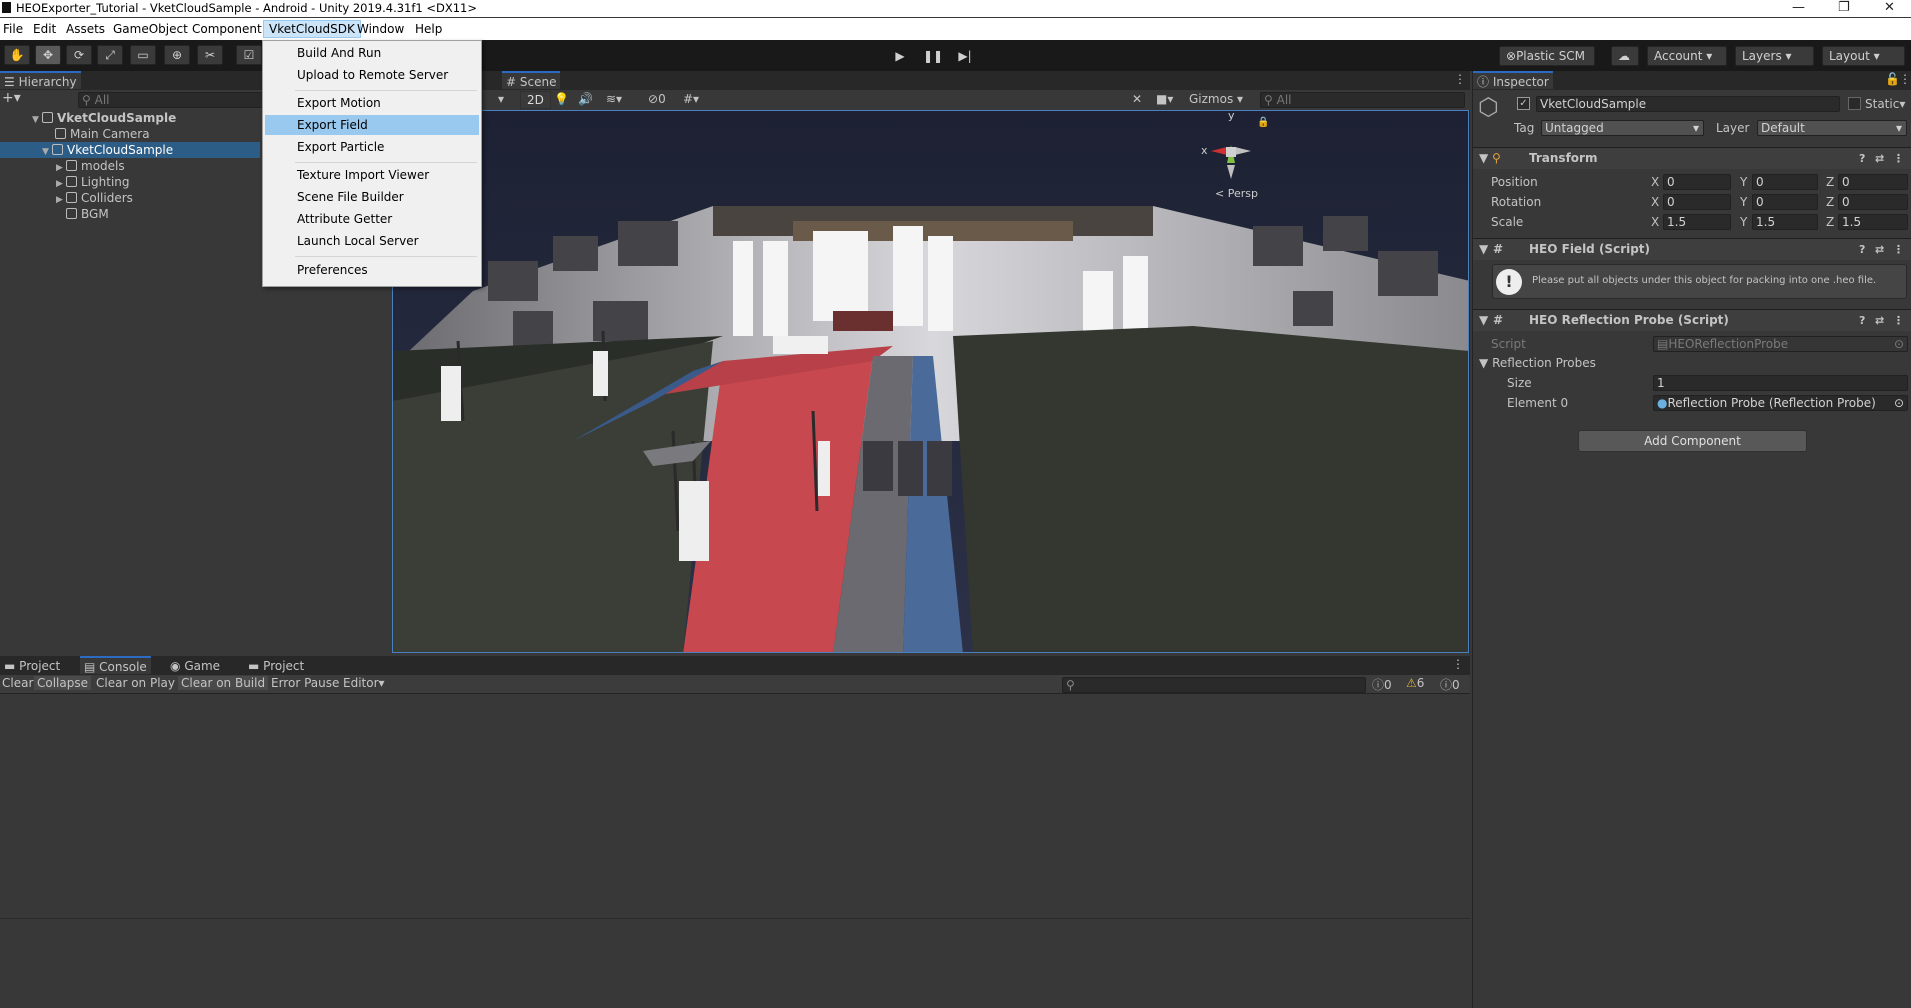 The width and height of the screenshot is (1911, 1008). I want to click on tab-console: ▤ Console, so click(115, 665).